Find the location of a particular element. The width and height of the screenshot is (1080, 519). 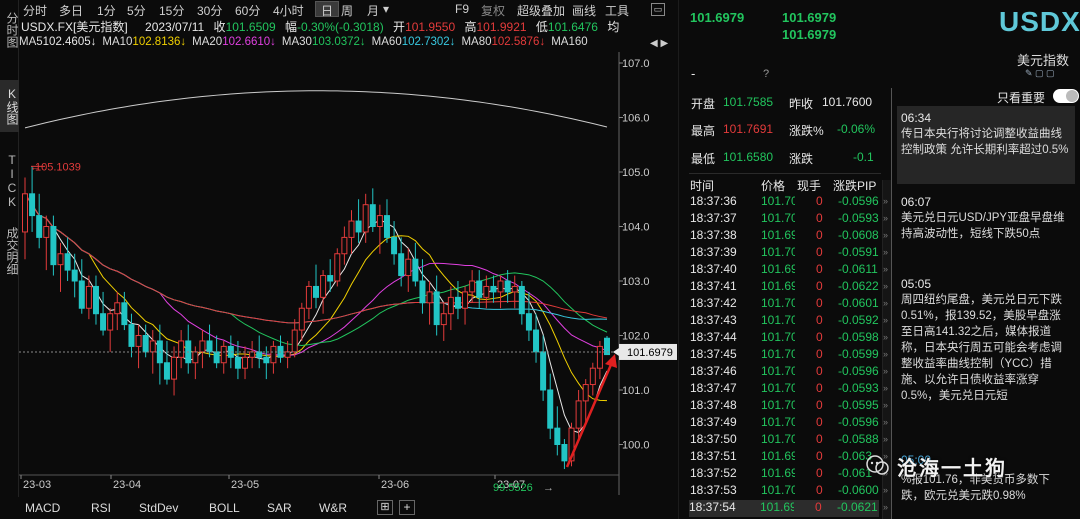

news-text: 美元兑日元USD/JPY亚盘早盘维持高波动性，短线下跌50点 is located at coordinates (983, 226).